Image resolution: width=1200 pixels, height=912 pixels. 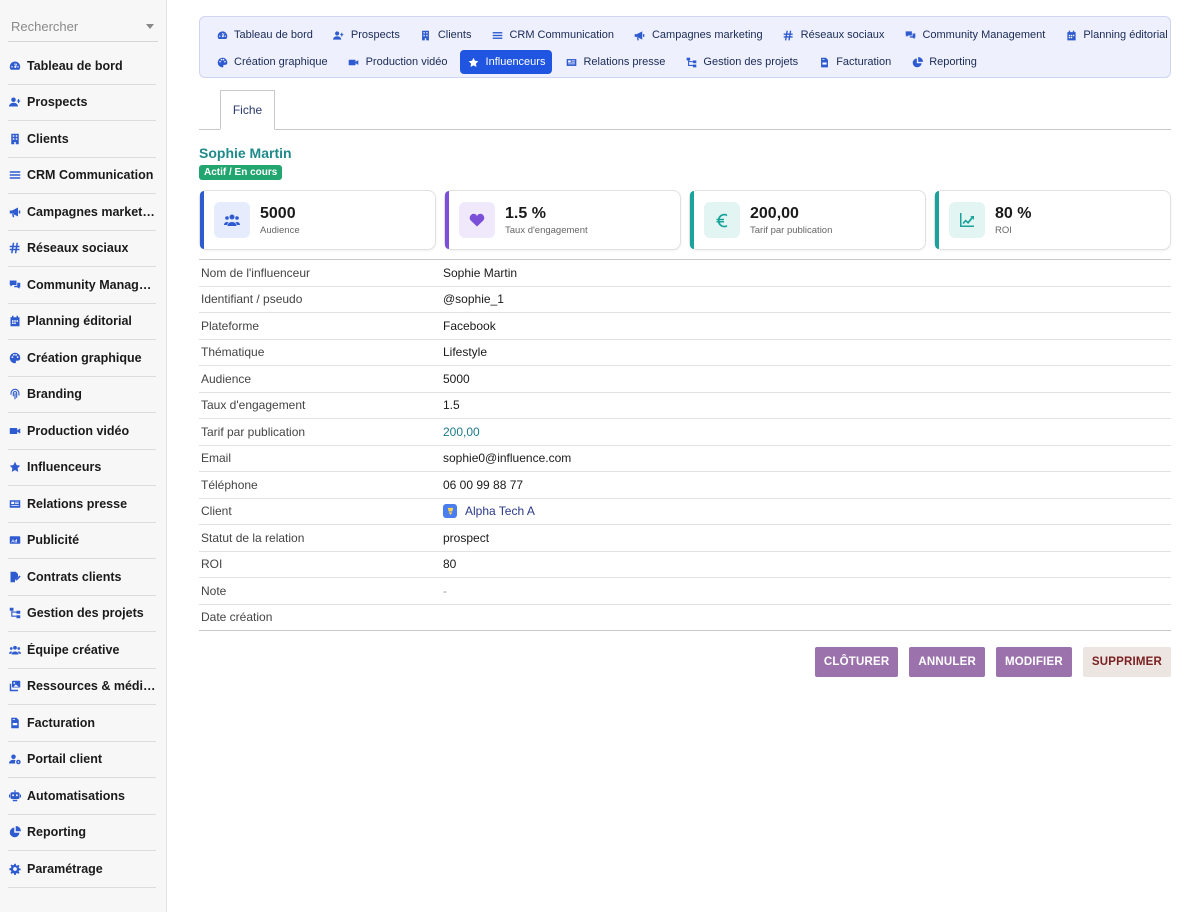 I want to click on top-nav-gestion-des-projets: Gestion des projets, so click(x=741, y=62).